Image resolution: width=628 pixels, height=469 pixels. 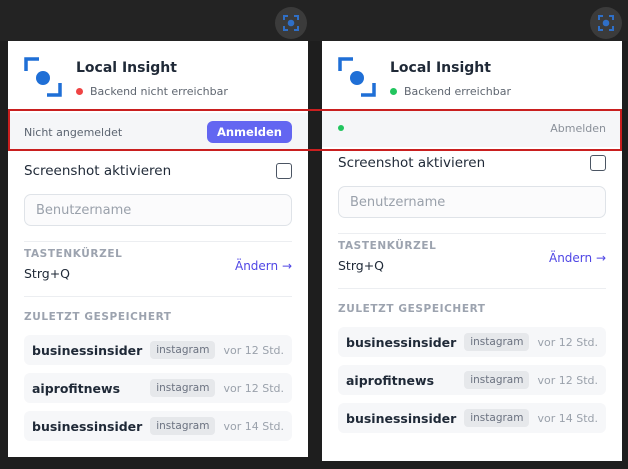 What do you see at coordinates (73, 132) in the screenshot?
I see `auth-status-text: Nicht angemeldet` at bounding box center [73, 132].